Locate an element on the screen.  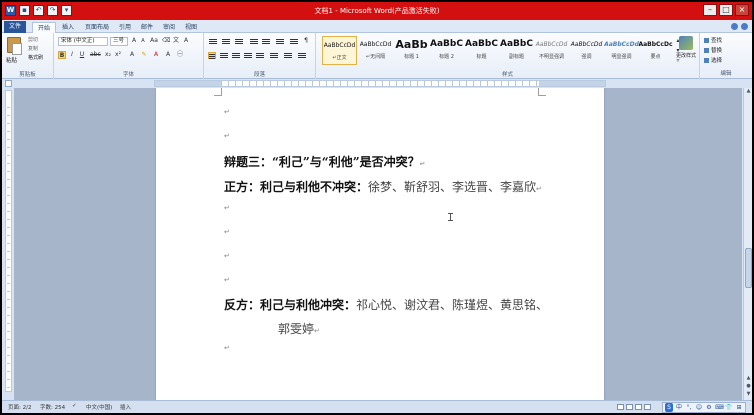
maximize-button: □ is located at coordinates (726, 10).